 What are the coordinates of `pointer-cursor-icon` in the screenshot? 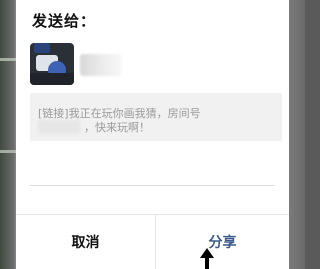 It's located at (207, 258).